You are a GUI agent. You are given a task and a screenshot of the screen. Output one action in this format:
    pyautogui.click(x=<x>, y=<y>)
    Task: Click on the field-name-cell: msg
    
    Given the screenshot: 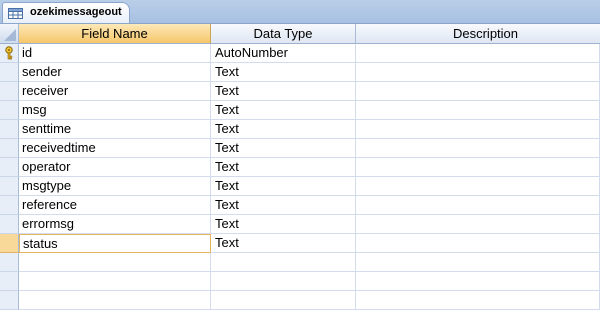 What is the action you would take?
    pyautogui.click(x=115, y=110)
    